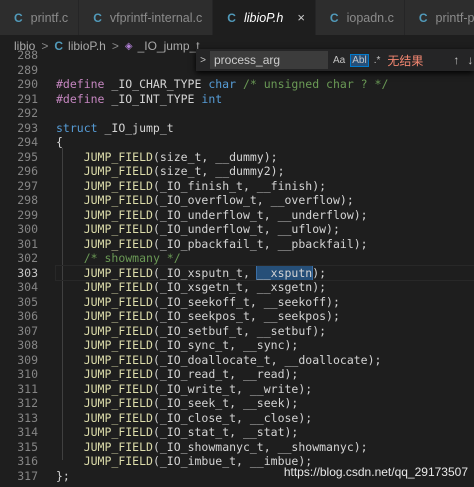  Describe the element at coordinates (265, 316) in the screenshot. I see `code-line: JUMP_FIELD(_IO_seekpos_t, __seekpos);` at that location.